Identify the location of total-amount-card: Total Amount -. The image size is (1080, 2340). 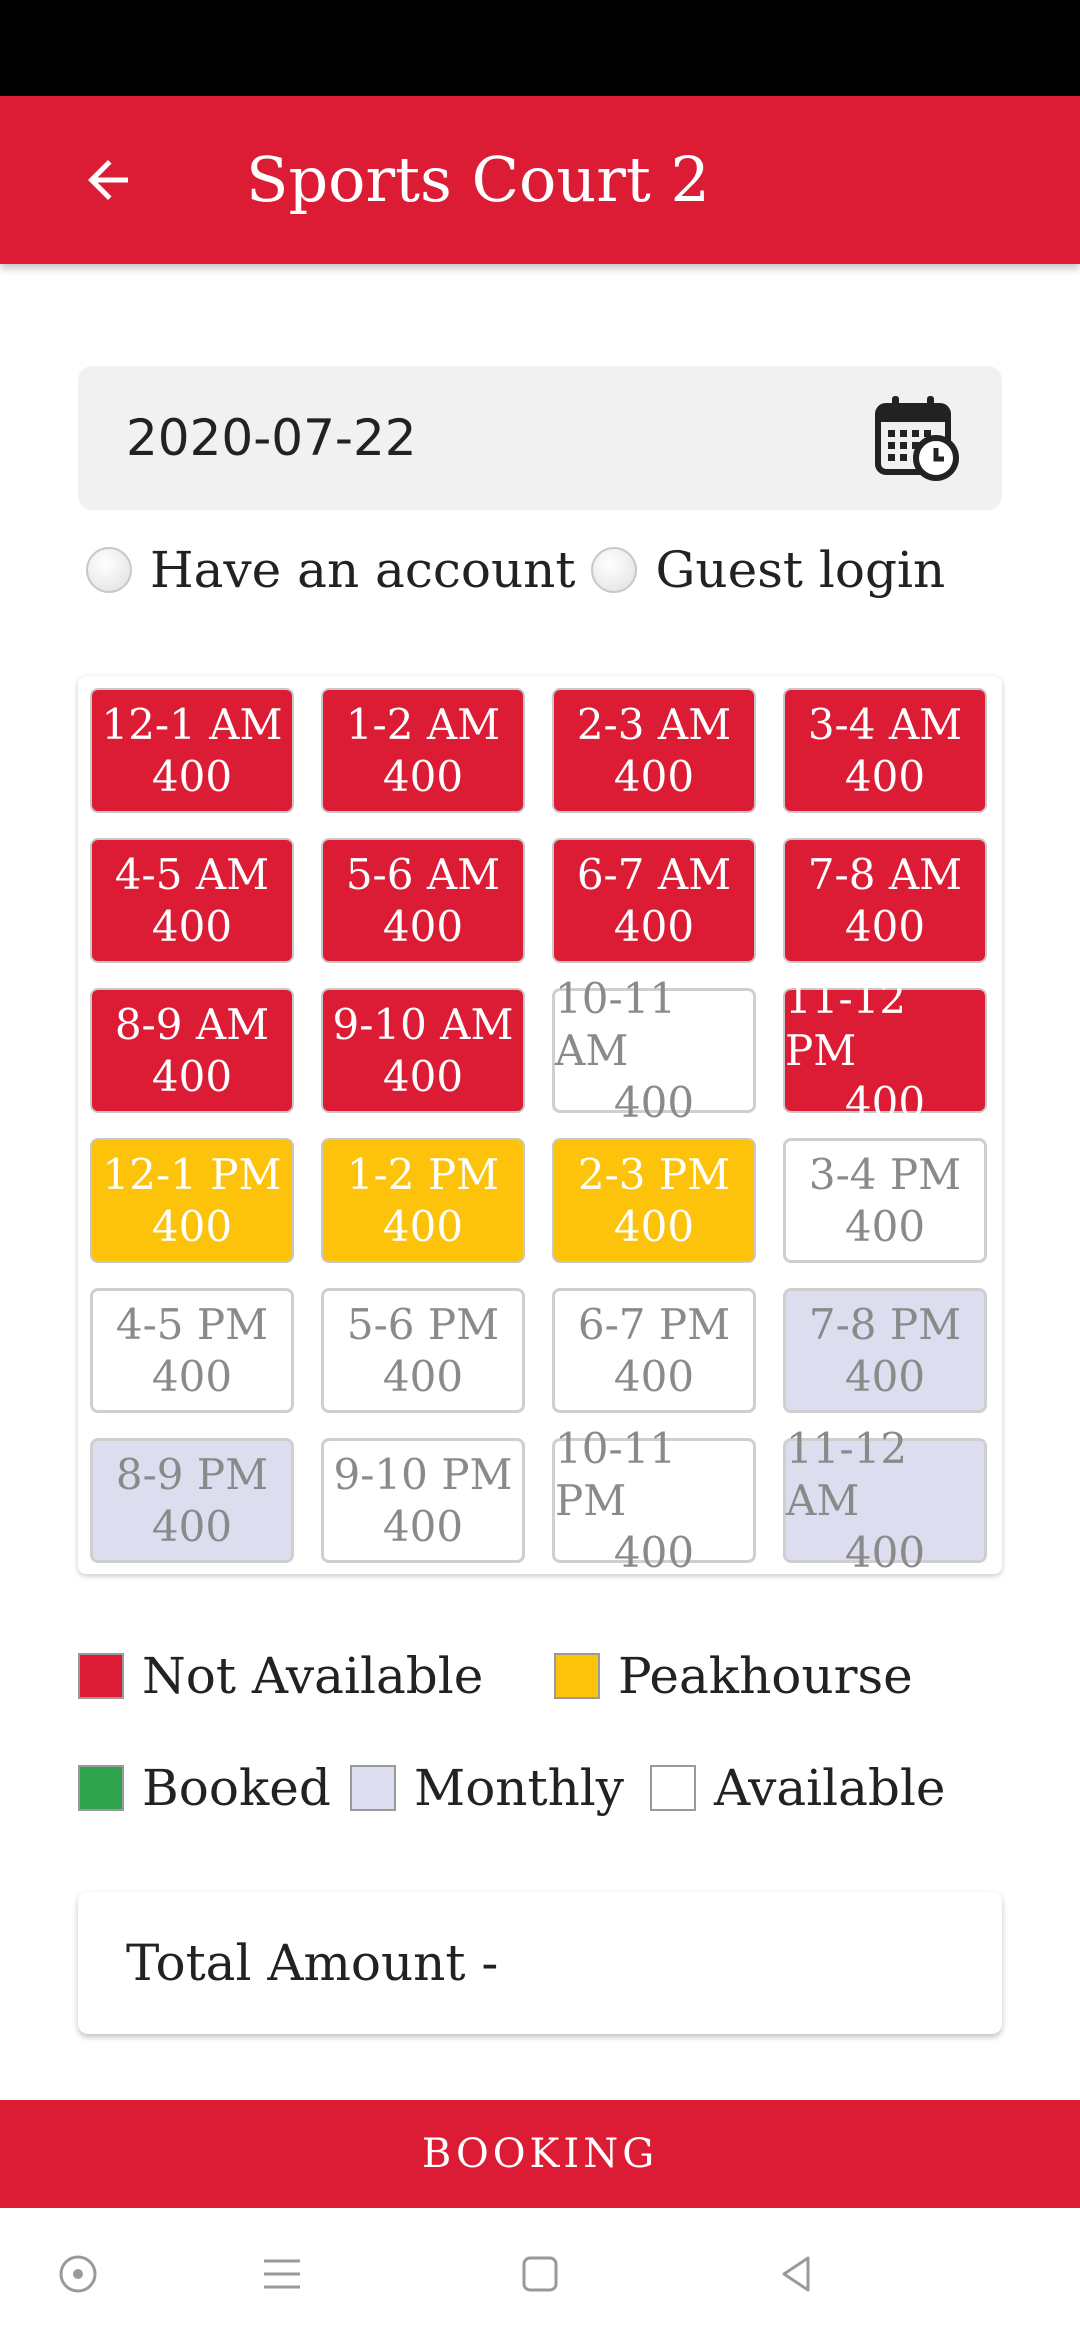
(540, 1963).